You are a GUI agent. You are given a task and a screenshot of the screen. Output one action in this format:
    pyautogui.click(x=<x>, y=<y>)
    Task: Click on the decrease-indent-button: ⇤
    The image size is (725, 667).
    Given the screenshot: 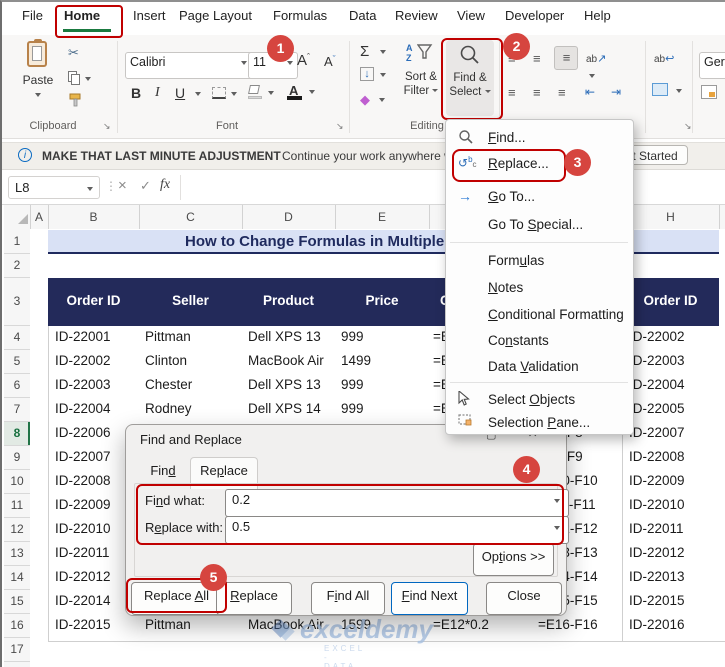 What is the action you would take?
    pyautogui.click(x=590, y=92)
    